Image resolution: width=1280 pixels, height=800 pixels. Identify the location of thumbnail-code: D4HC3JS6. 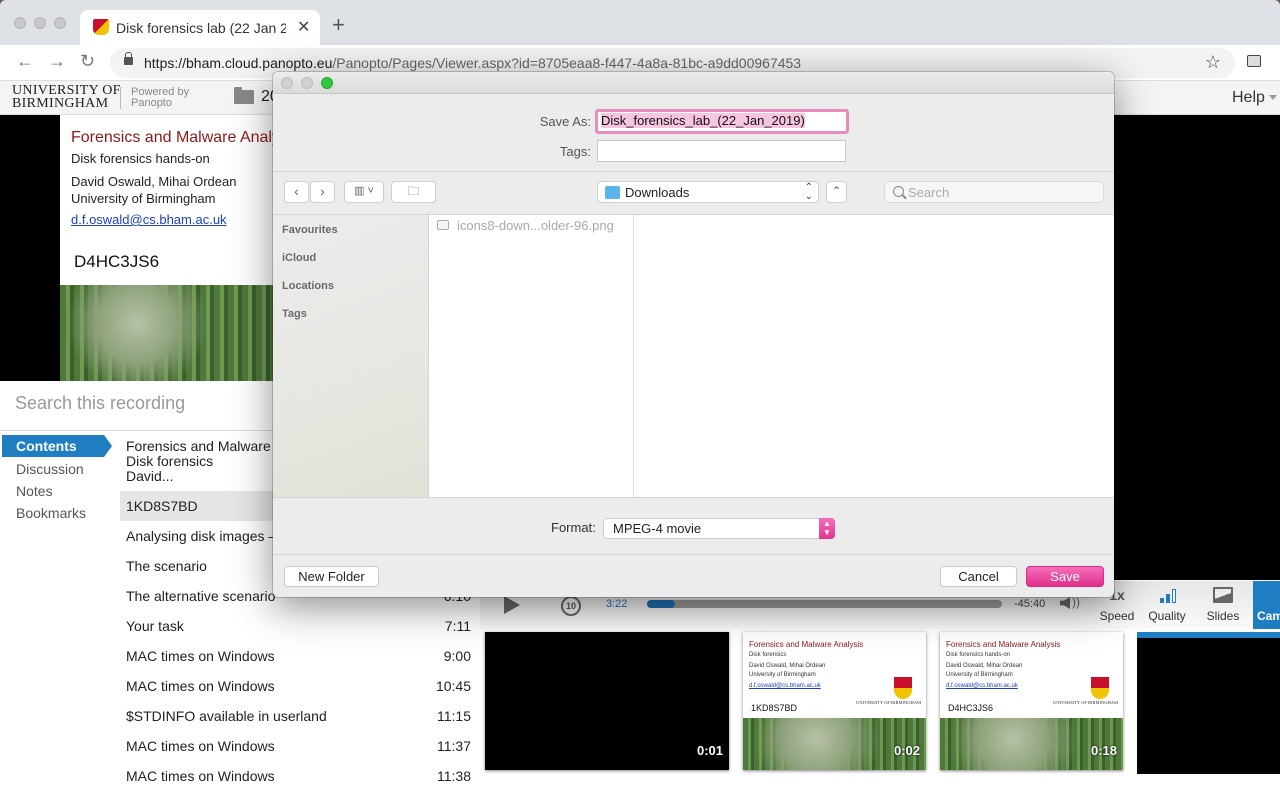
(971, 708).